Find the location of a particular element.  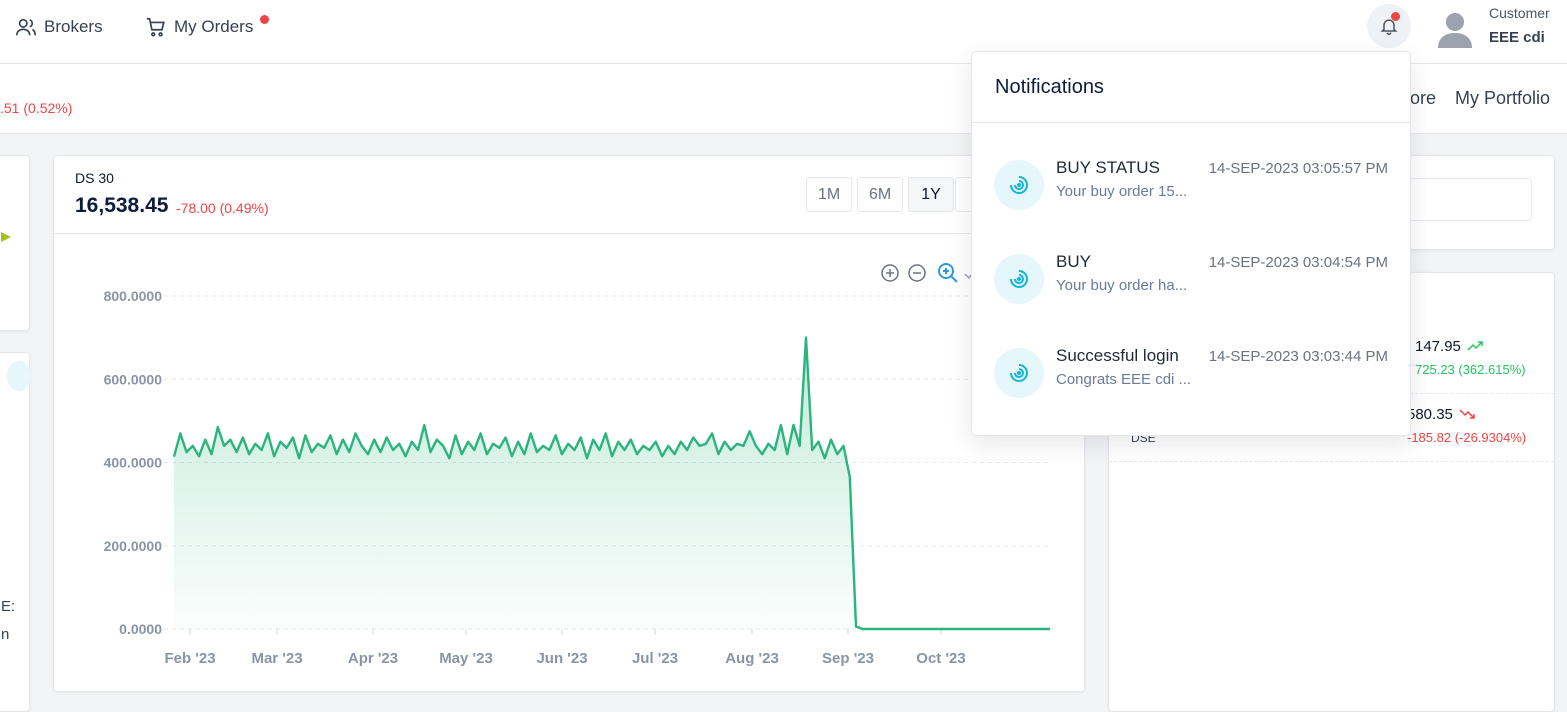

y-axis-ticks: 800.0000 600.0000 400.0000 200.0000 0.0000 is located at coordinates (133, 462).